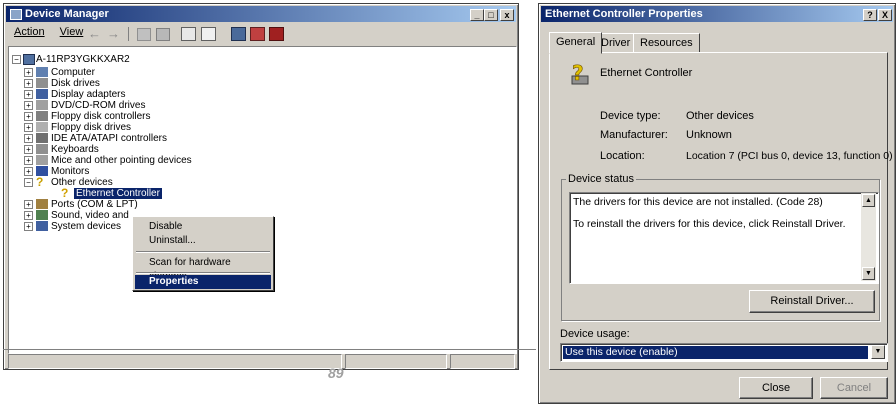 This screenshot has width=896, height=405. What do you see at coordinates (203, 227) in the screenshot?
I see `menu-item-disable: Disable` at bounding box center [203, 227].